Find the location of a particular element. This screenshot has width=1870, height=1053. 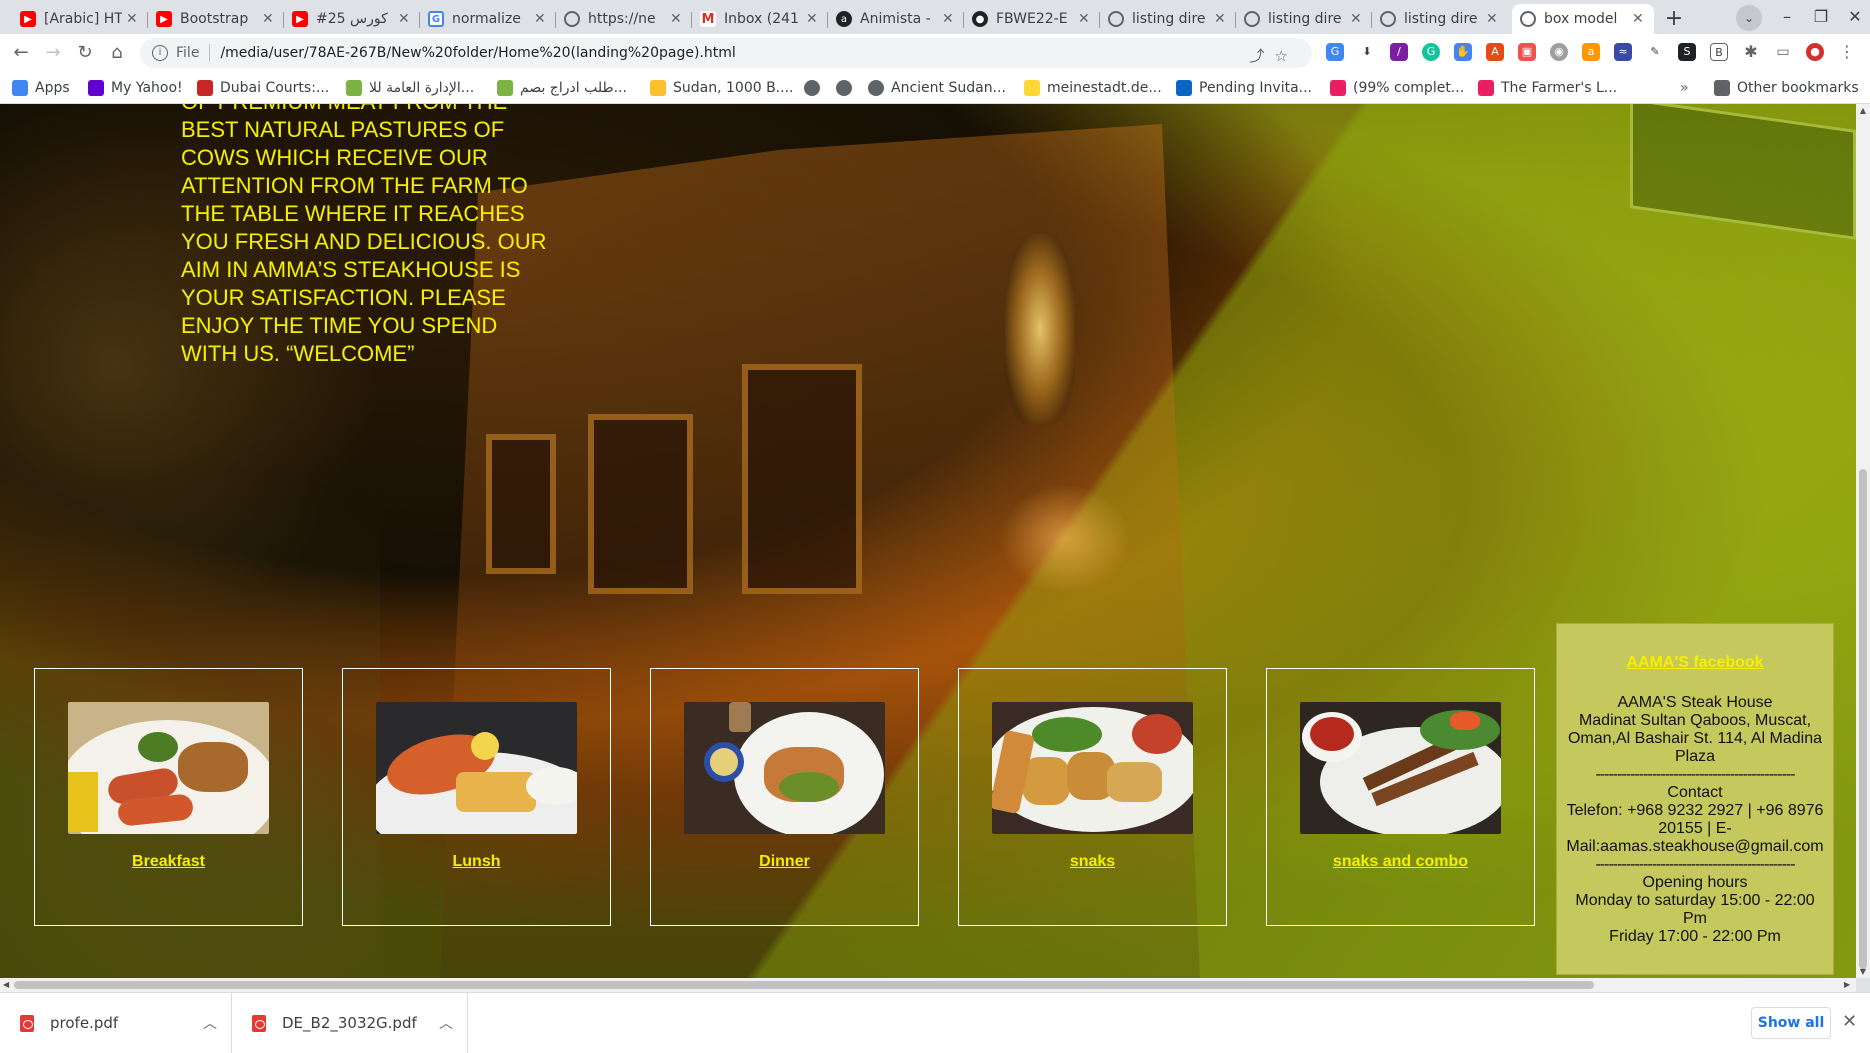

tab-8: listing dire ✕ is located at coordinates (1168, 19).